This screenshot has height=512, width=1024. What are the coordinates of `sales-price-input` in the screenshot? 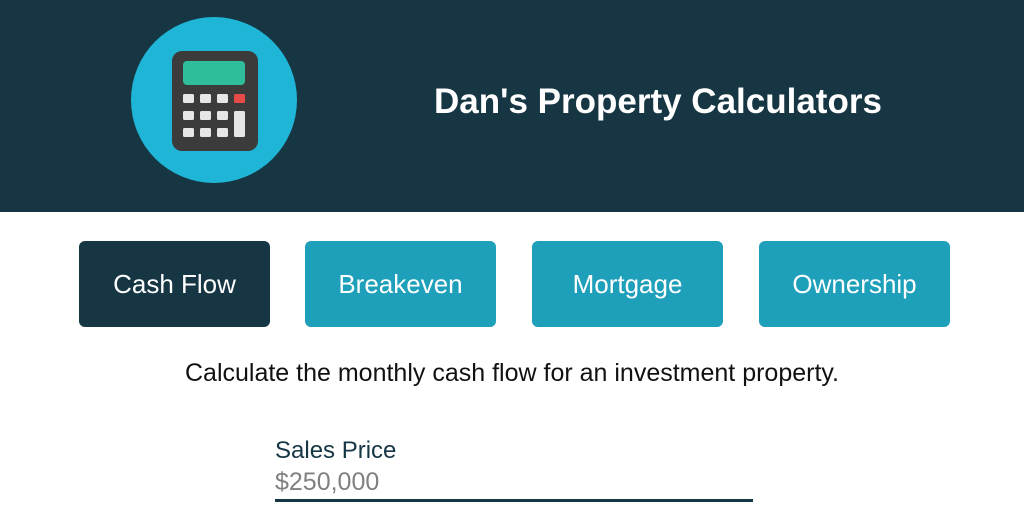 It's located at (514, 484).